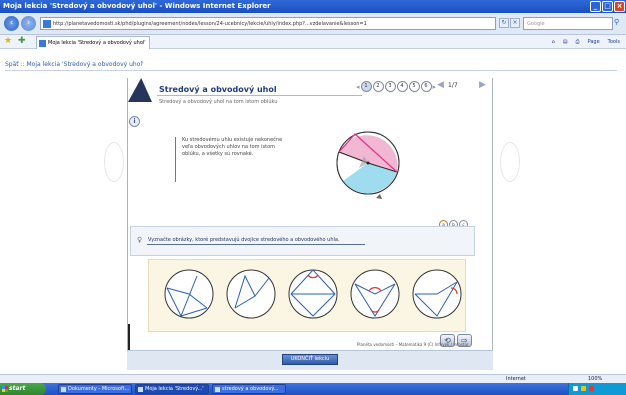 Image resolution: width=626 pixels, height=395 pixels. I want to click on page-prev-icon: ◀, so click(440, 85).